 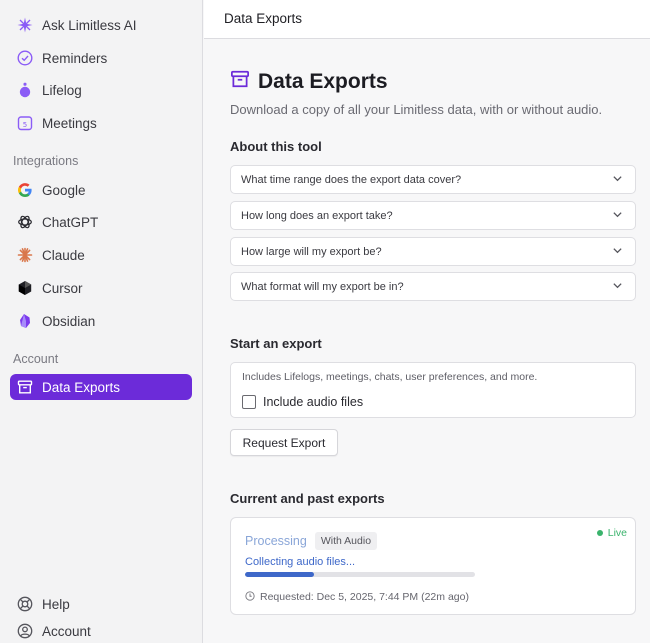 I want to click on sidebar-item-account: Account, so click(x=101, y=630).